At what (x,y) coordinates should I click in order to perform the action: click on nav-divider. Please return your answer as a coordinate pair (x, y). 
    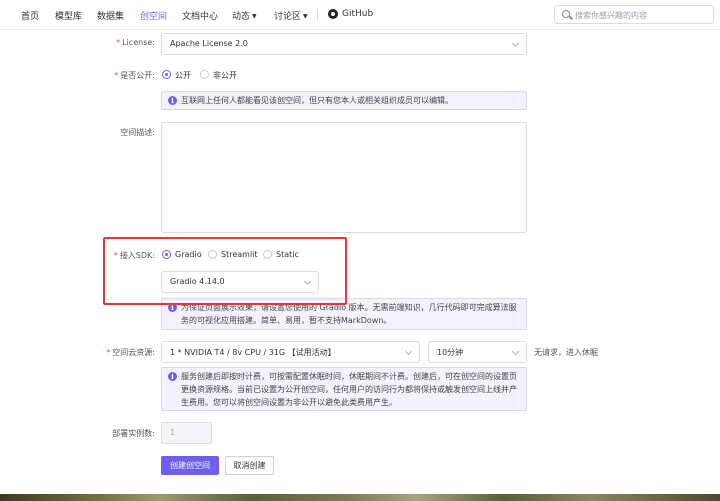
    Looking at the image, I should click on (317, 15).